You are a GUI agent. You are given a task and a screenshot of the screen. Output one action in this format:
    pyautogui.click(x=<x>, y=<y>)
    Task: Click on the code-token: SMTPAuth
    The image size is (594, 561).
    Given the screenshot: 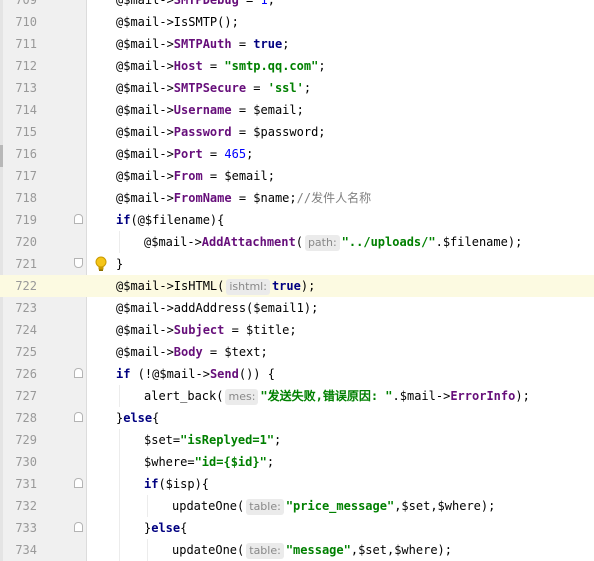 What is the action you would take?
    pyautogui.click(x=202, y=44)
    